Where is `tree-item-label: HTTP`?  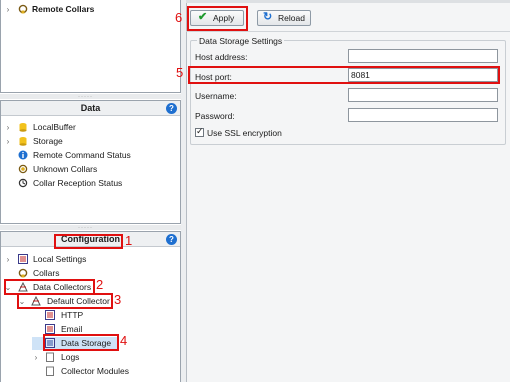 tree-item-label: HTTP is located at coordinates (72, 315).